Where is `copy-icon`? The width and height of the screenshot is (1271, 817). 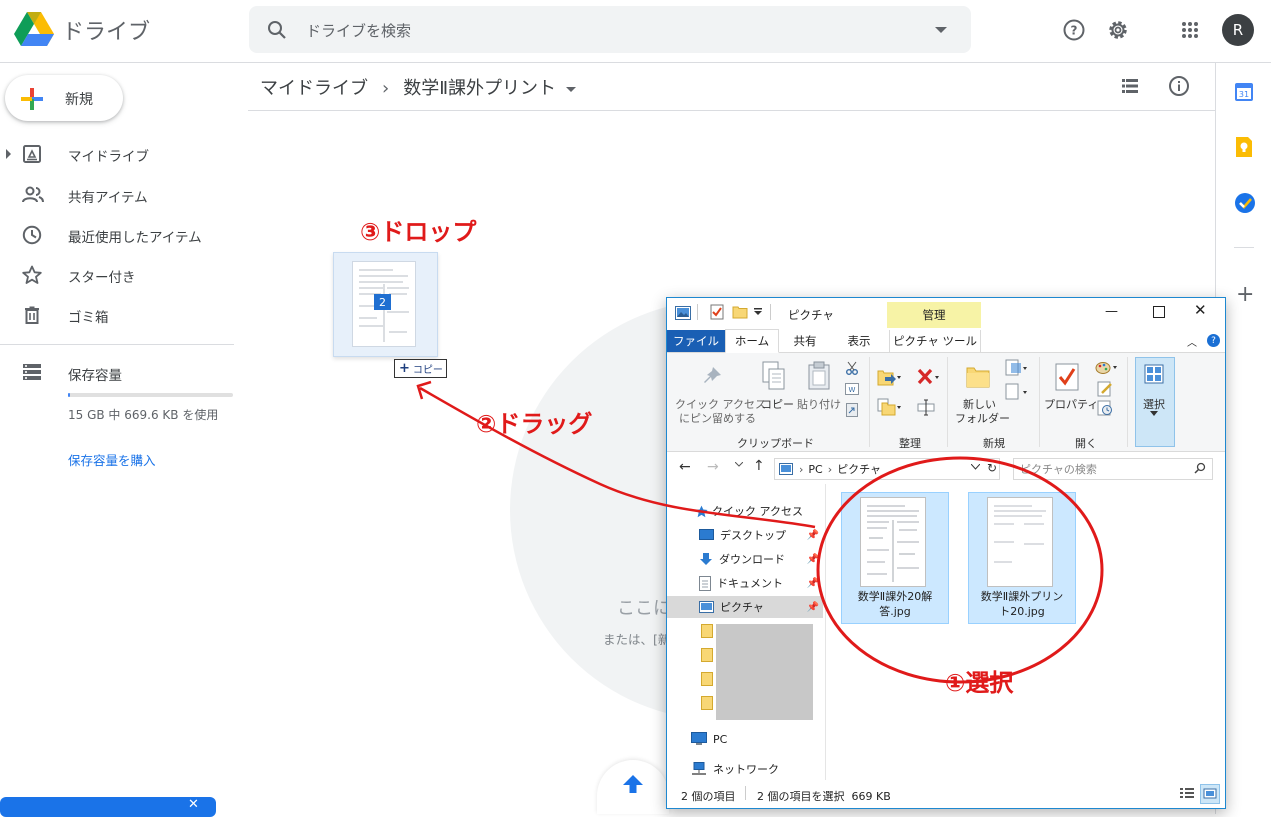
copy-icon is located at coordinates (774, 376).